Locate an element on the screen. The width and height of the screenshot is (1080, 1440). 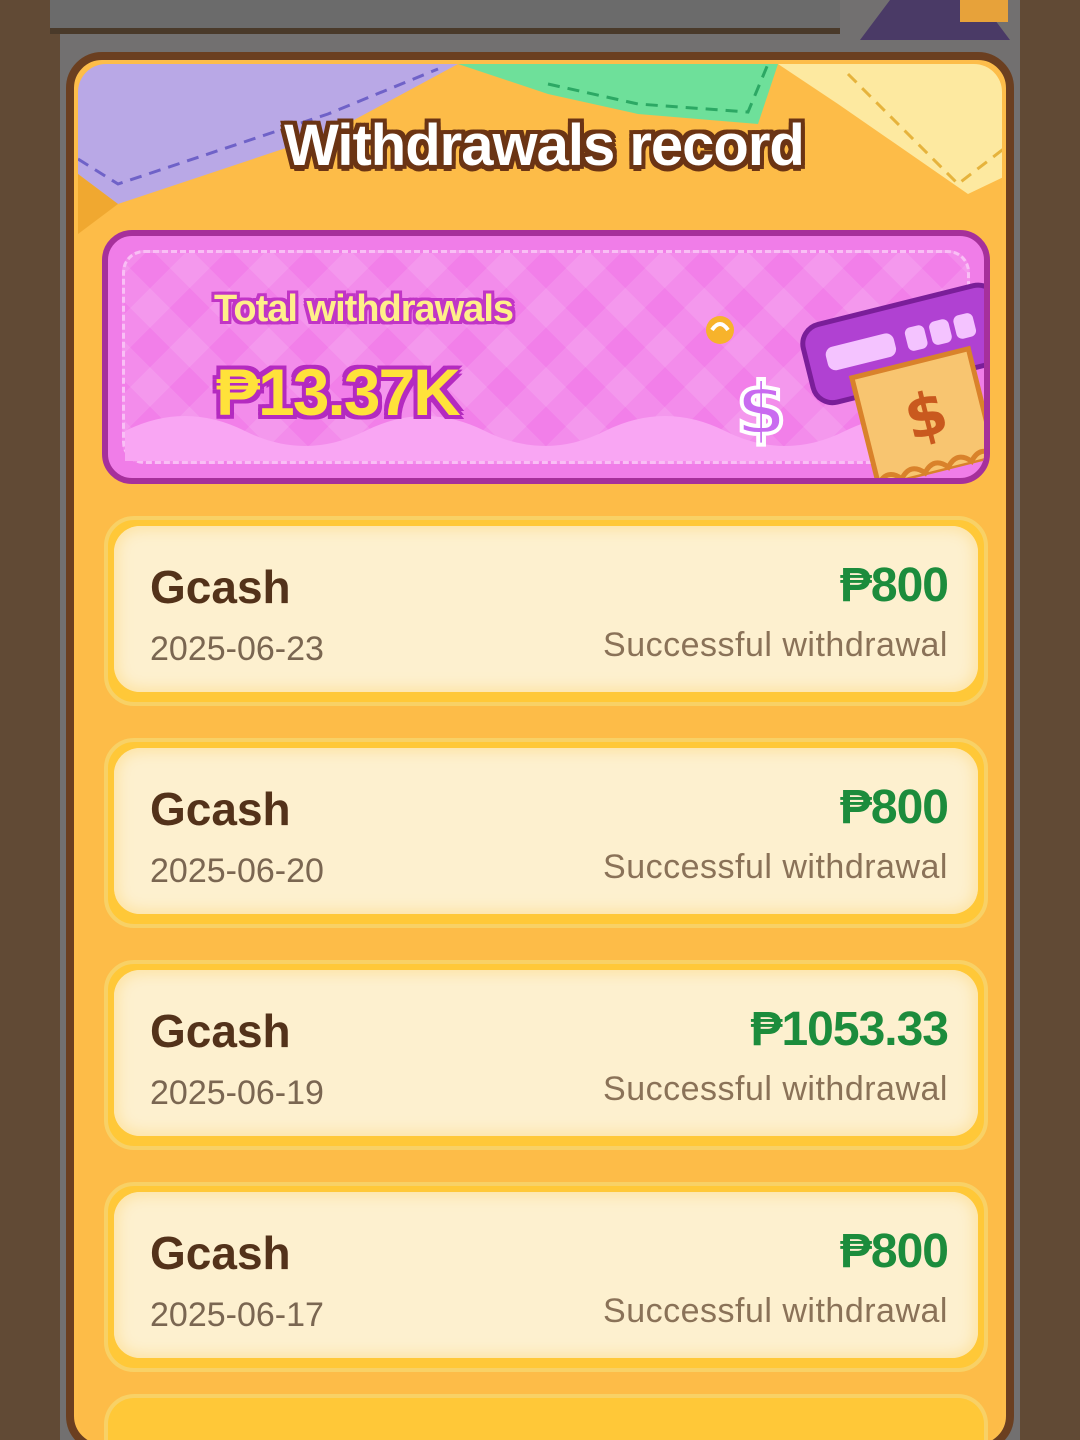
atm-dollar-icon: $ $ is located at coordinates (845, 380).